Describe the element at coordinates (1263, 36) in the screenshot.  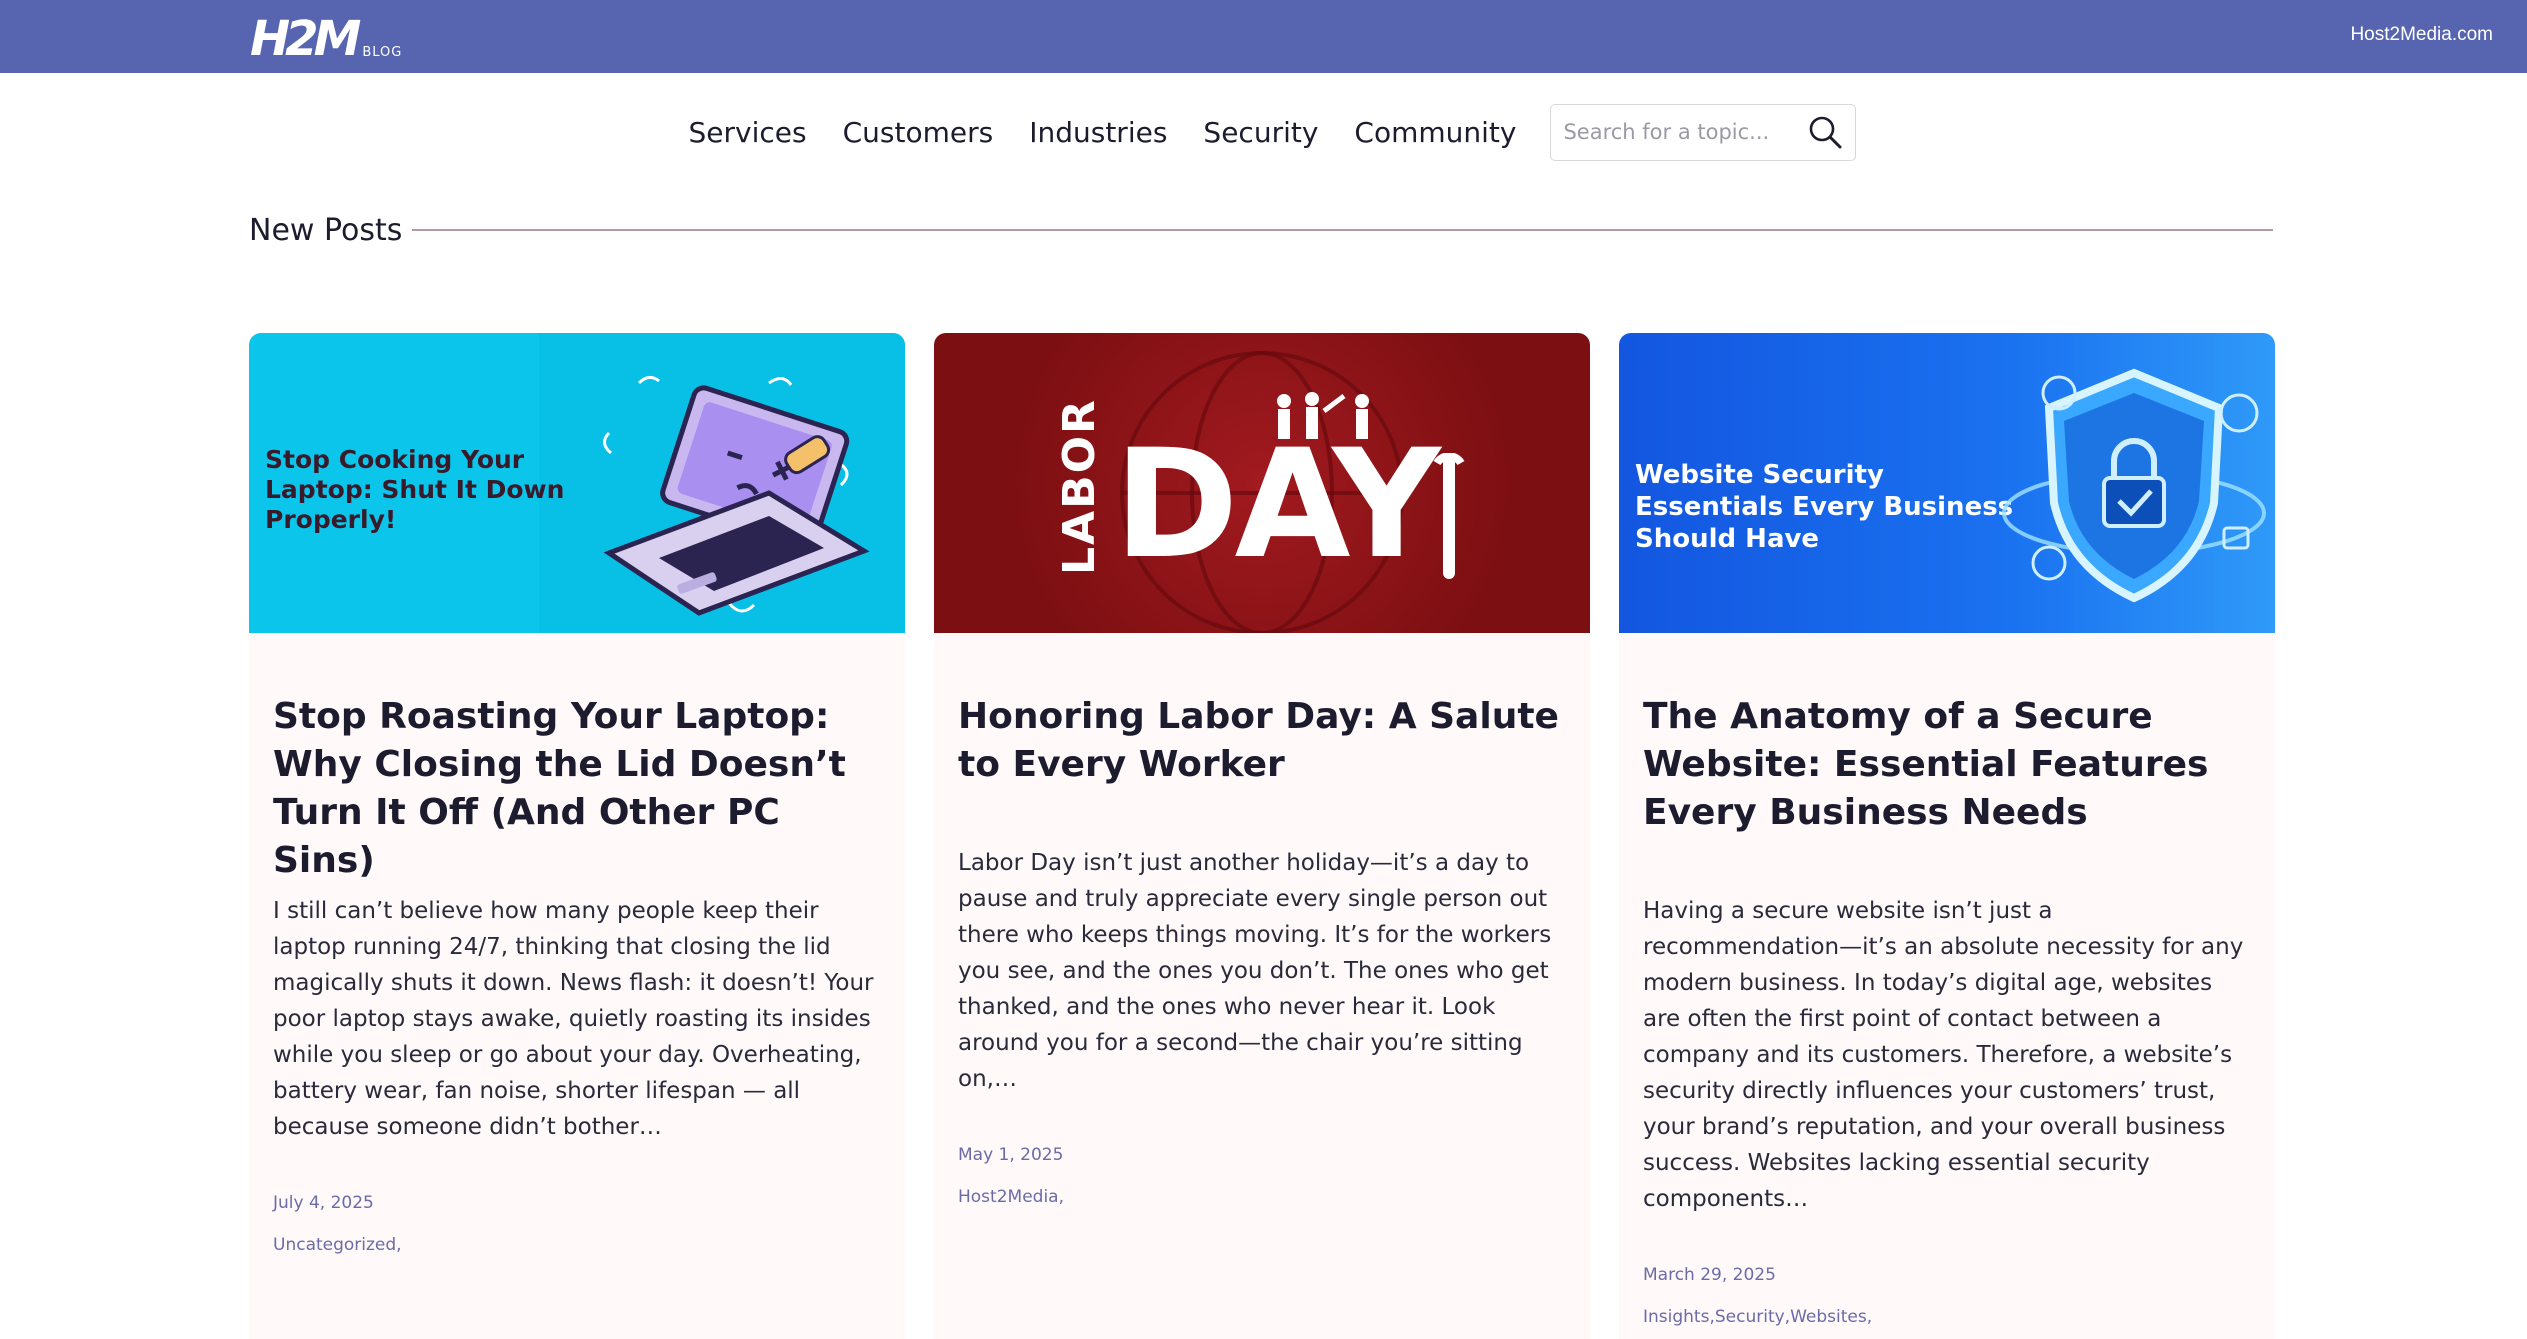
I see `top-bar: H2M BLOG Host2Media.com` at that location.